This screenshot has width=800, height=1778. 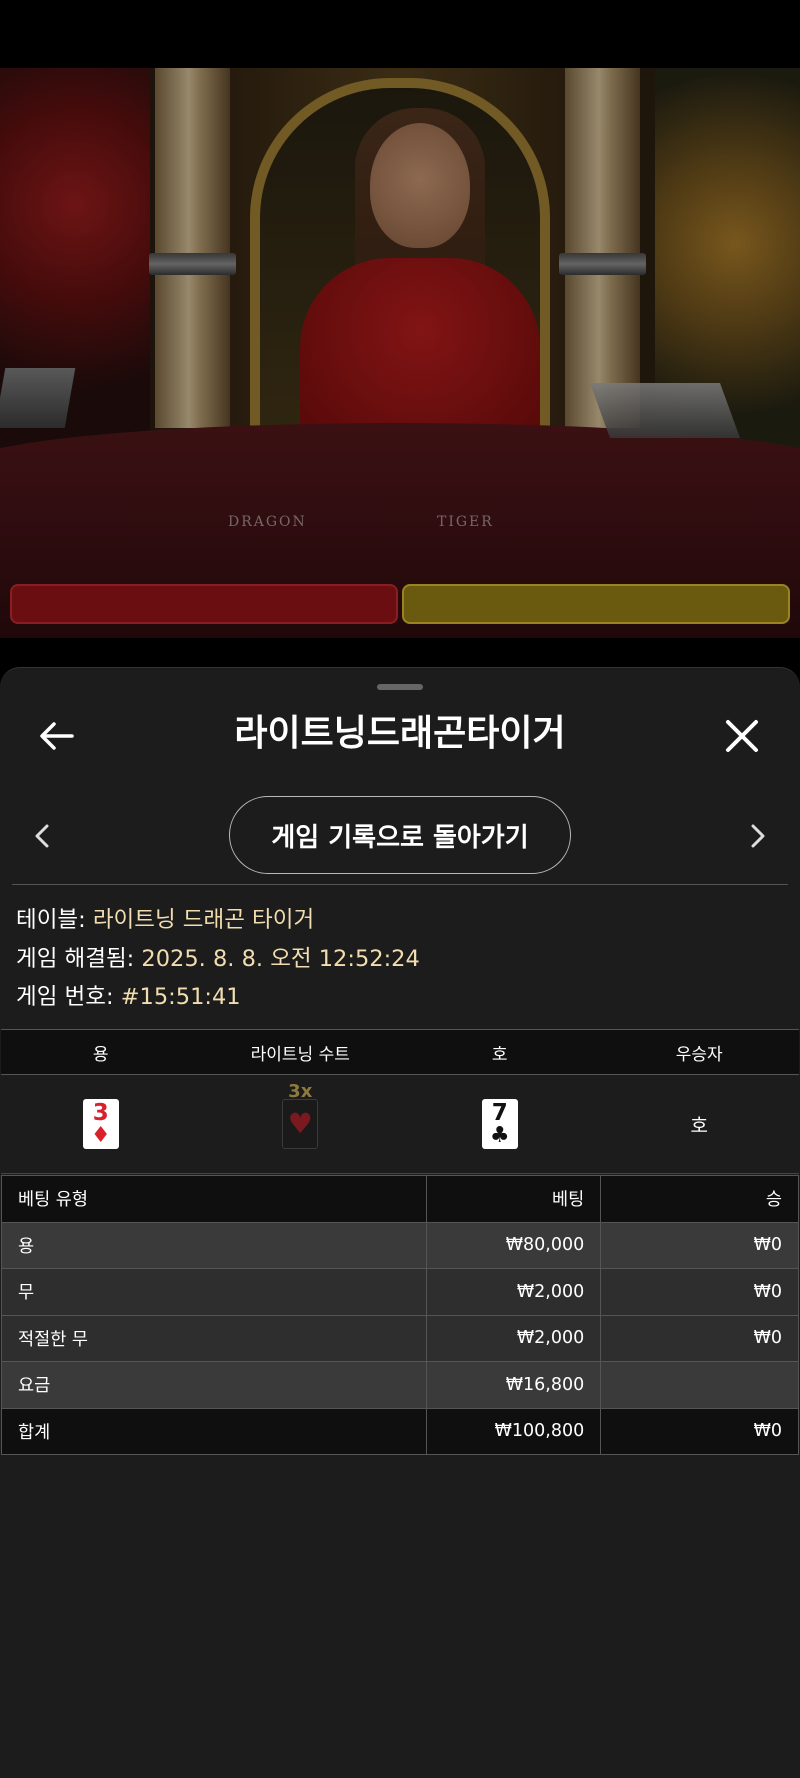 What do you see at coordinates (499, 1054) in the screenshot?
I see `tiger-header: 호` at bounding box center [499, 1054].